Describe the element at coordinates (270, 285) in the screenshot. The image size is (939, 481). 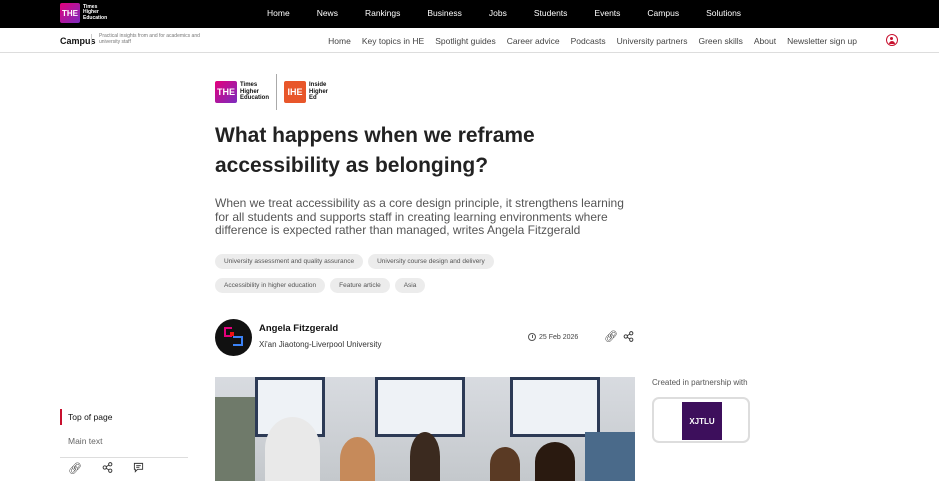
I see `tag-accessibility: Accessibility in higher education` at that location.